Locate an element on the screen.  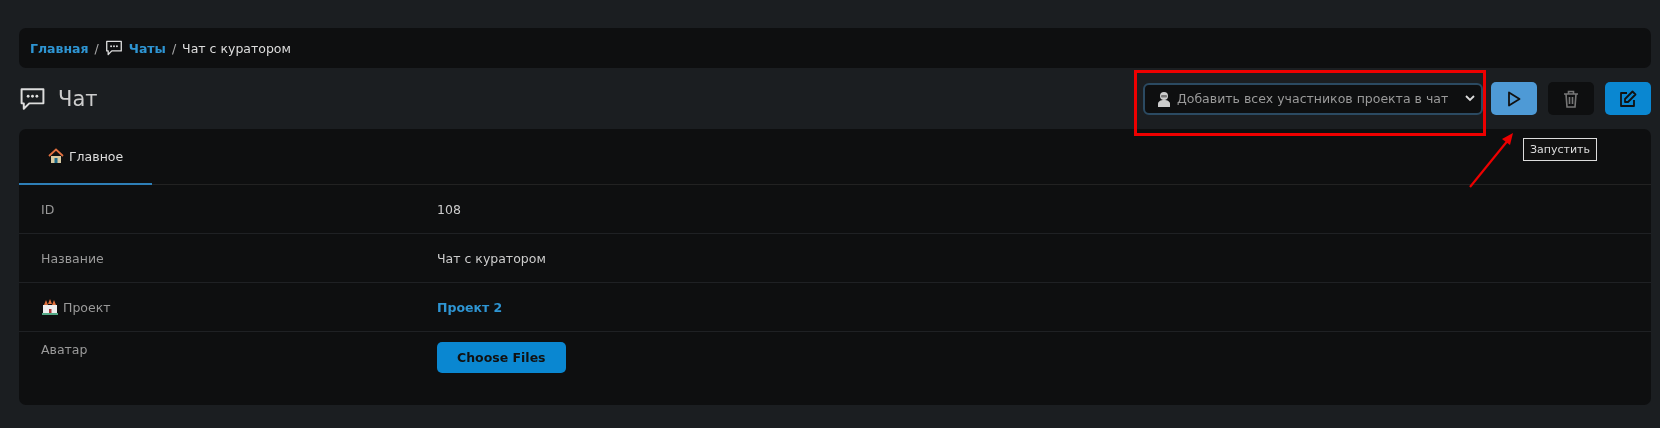
field-value: 108 is located at coordinates (449, 209).